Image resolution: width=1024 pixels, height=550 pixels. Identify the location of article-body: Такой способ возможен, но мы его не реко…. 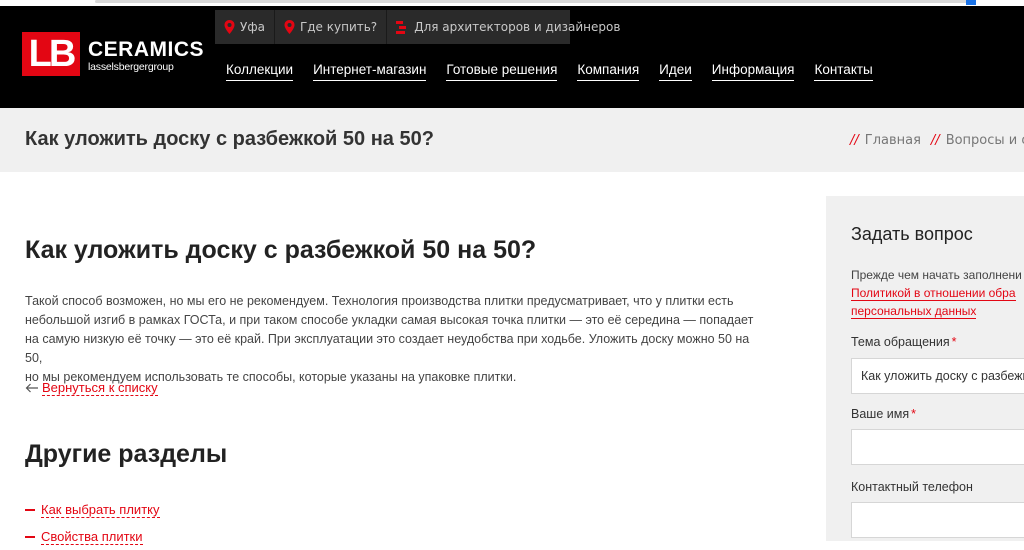
(397, 339).